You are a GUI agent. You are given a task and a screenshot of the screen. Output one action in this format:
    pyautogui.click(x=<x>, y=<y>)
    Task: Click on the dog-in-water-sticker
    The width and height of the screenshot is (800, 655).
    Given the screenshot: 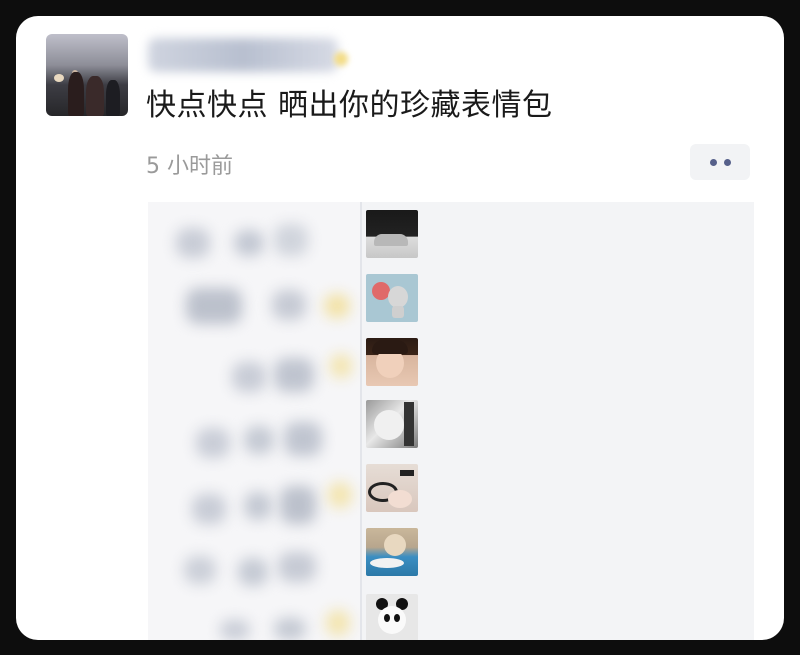 What is the action you would take?
    pyautogui.click(x=392, y=552)
    